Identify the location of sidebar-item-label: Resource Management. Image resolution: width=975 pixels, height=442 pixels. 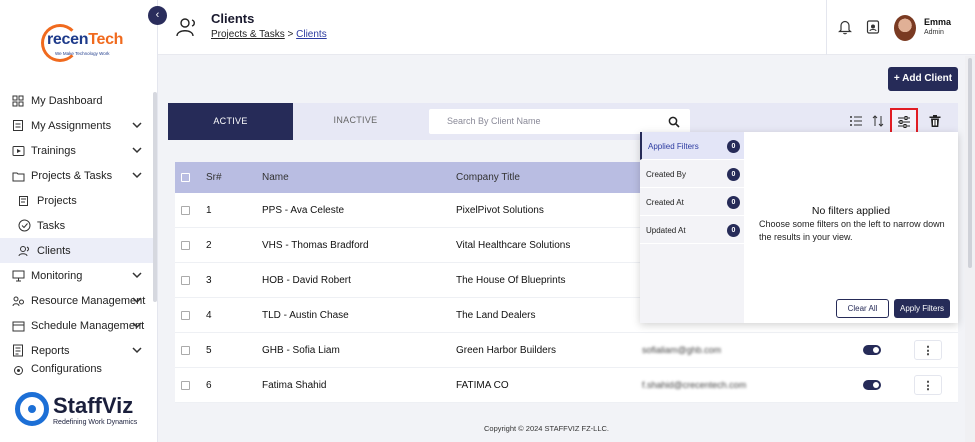
(88, 300).